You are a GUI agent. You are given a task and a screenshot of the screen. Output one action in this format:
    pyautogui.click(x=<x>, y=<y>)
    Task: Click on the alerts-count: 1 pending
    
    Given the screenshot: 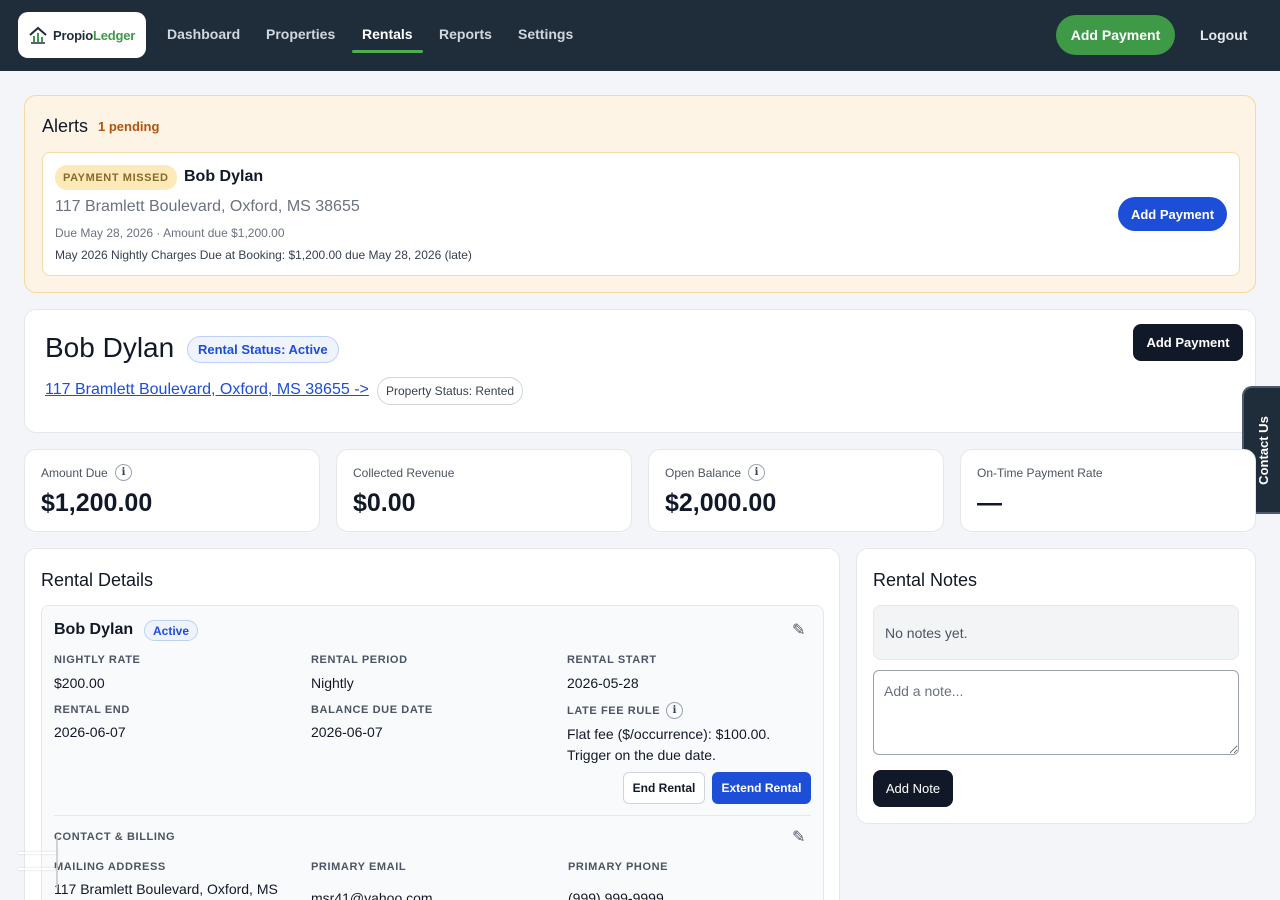 What is the action you would take?
    pyautogui.click(x=129, y=126)
    